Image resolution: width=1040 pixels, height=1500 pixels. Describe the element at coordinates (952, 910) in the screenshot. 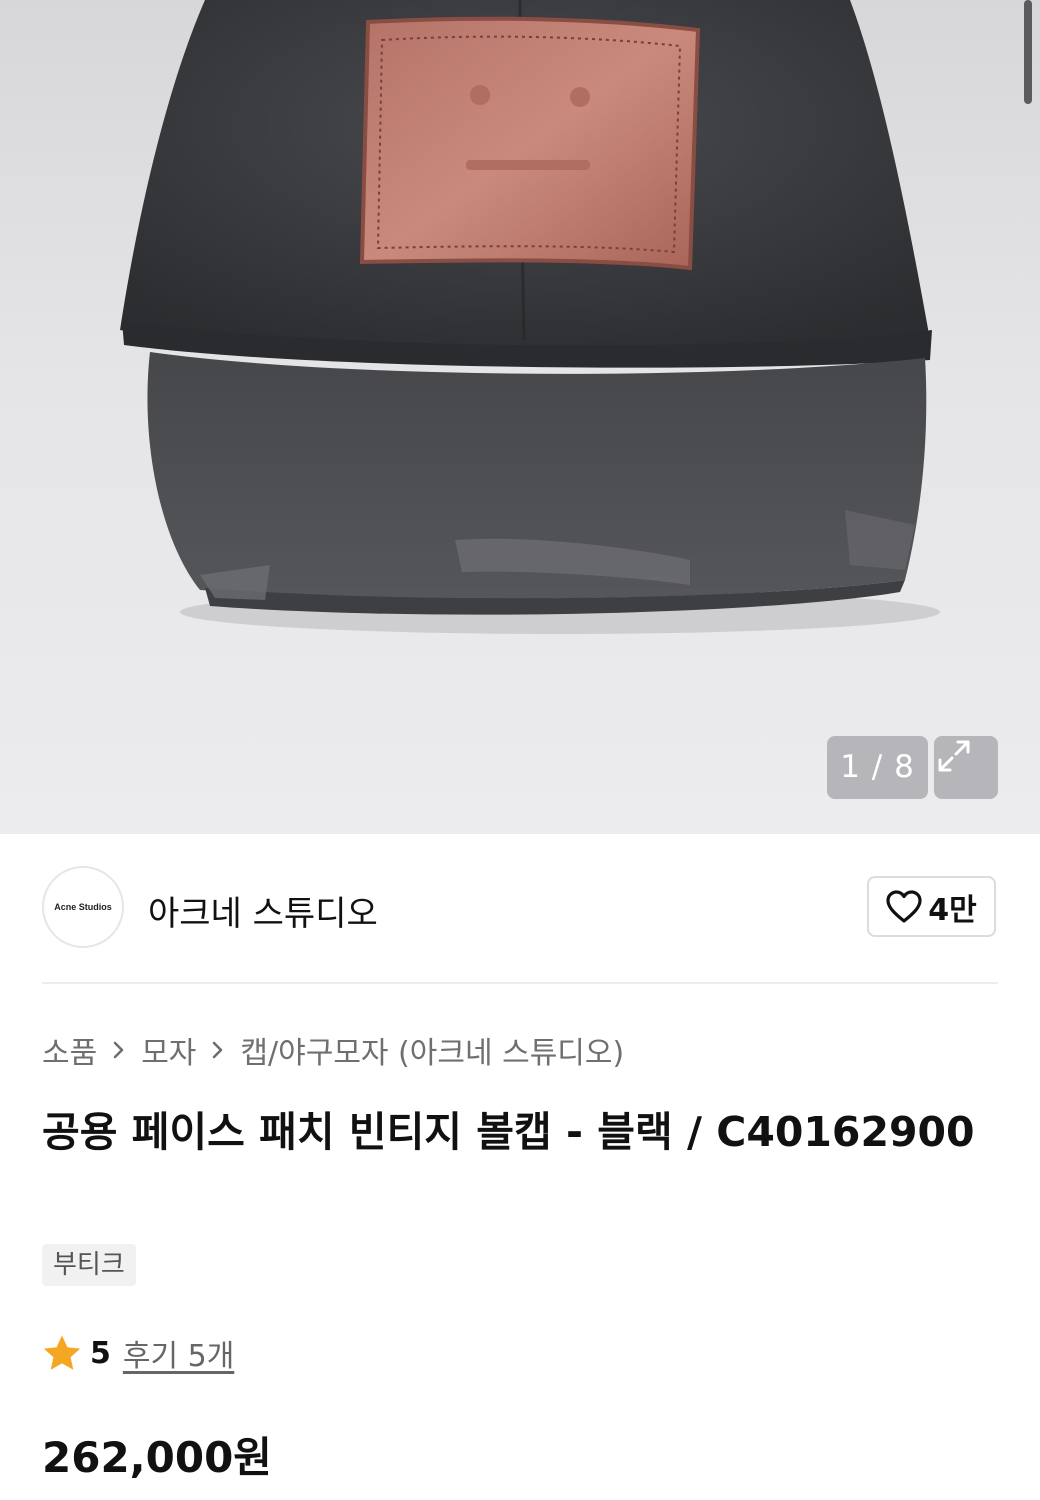

I see `like-count: 4만` at that location.